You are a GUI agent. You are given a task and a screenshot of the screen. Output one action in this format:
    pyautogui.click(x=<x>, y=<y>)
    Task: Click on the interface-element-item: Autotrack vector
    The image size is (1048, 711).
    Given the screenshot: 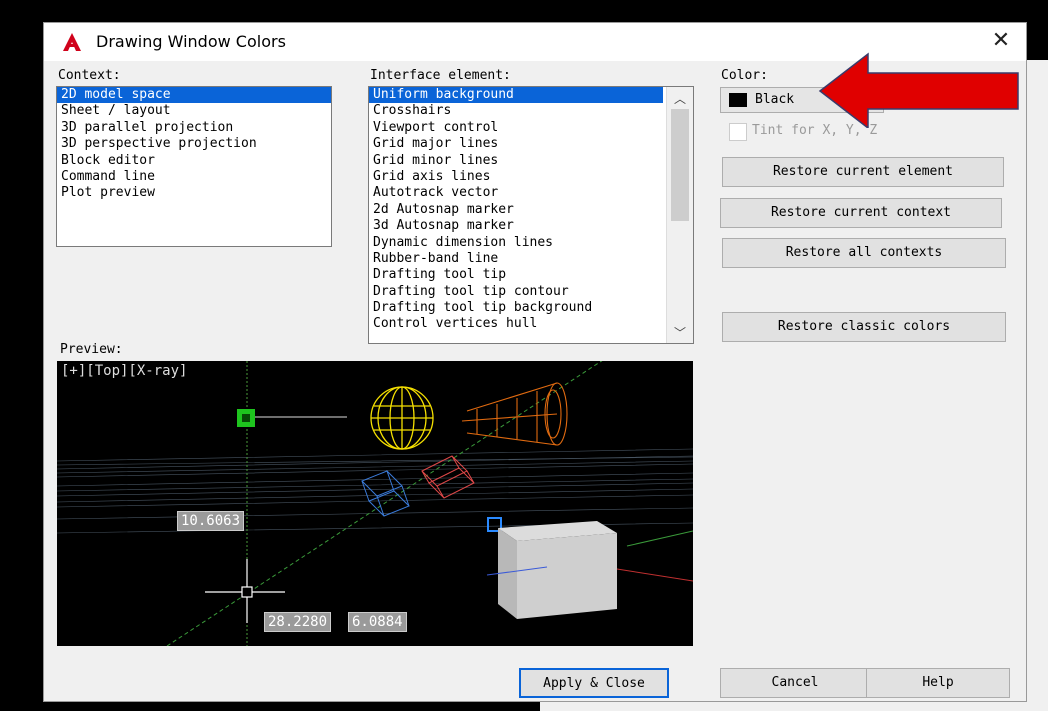 What is the action you would take?
    pyautogui.click(x=516, y=193)
    